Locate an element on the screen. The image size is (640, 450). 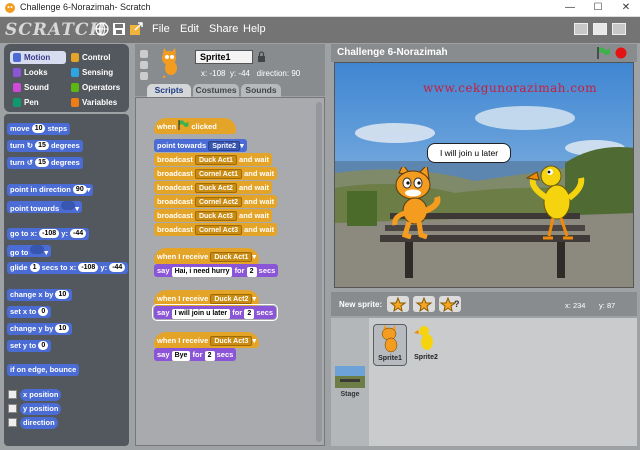
stage-thumbnail-label: Stage is located at coordinates (350, 394).